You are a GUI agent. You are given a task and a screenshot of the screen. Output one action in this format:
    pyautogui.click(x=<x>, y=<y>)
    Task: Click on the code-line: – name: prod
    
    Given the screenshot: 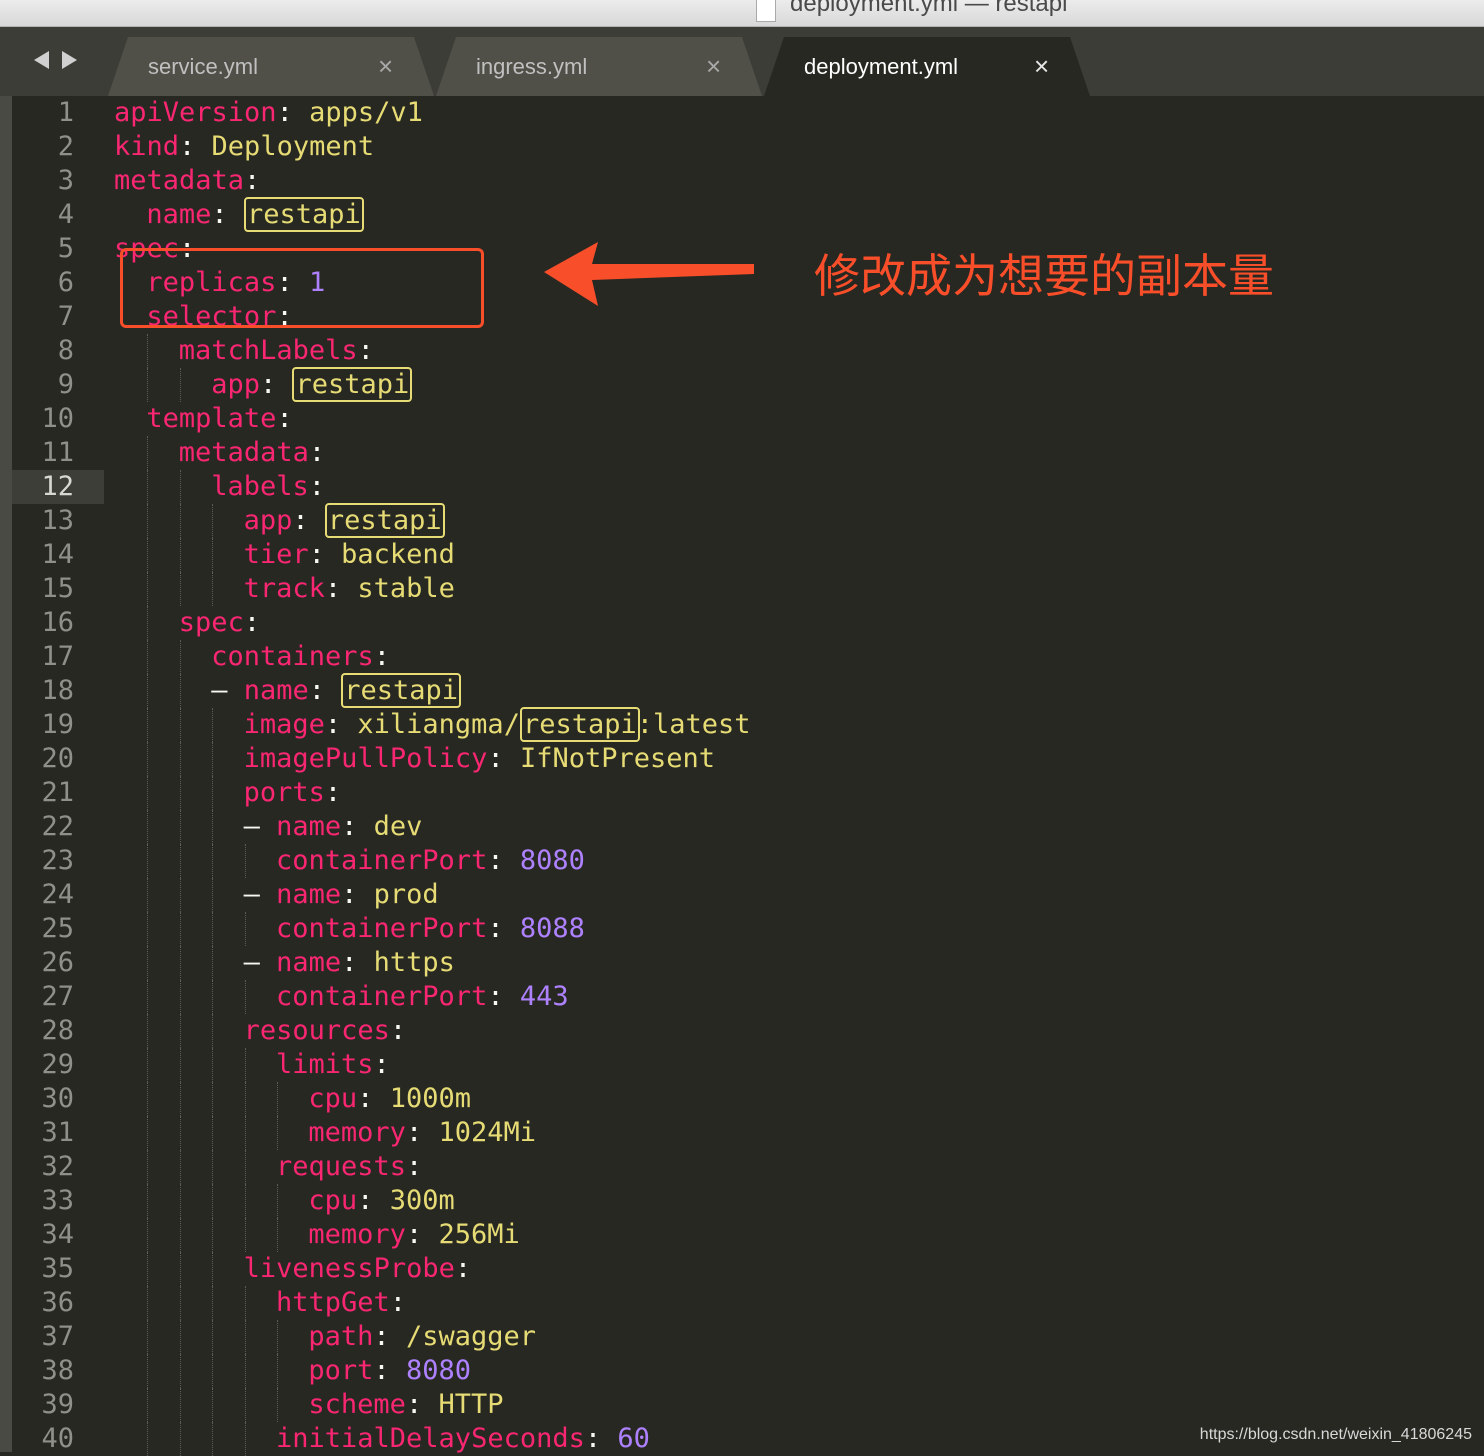 What is the action you would take?
    pyautogui.click(x=432, y=895)
    